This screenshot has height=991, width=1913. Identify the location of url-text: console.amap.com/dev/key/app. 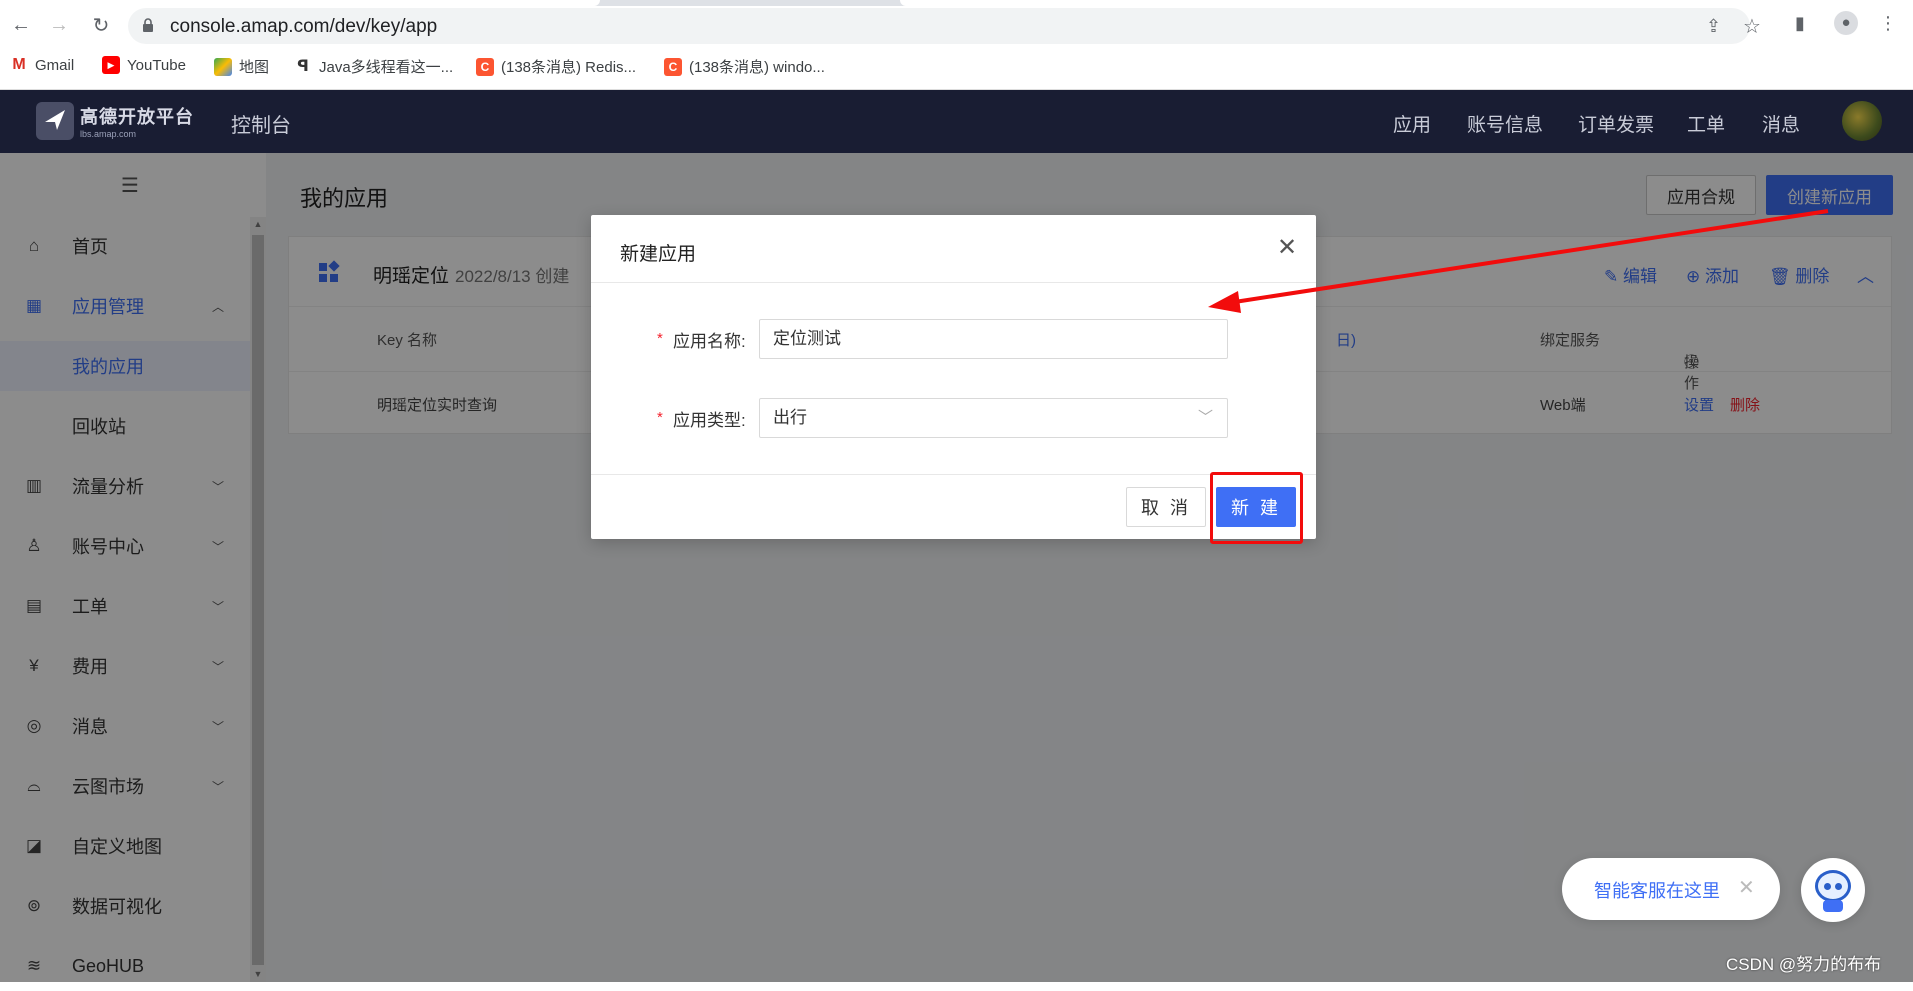
(304, 26).